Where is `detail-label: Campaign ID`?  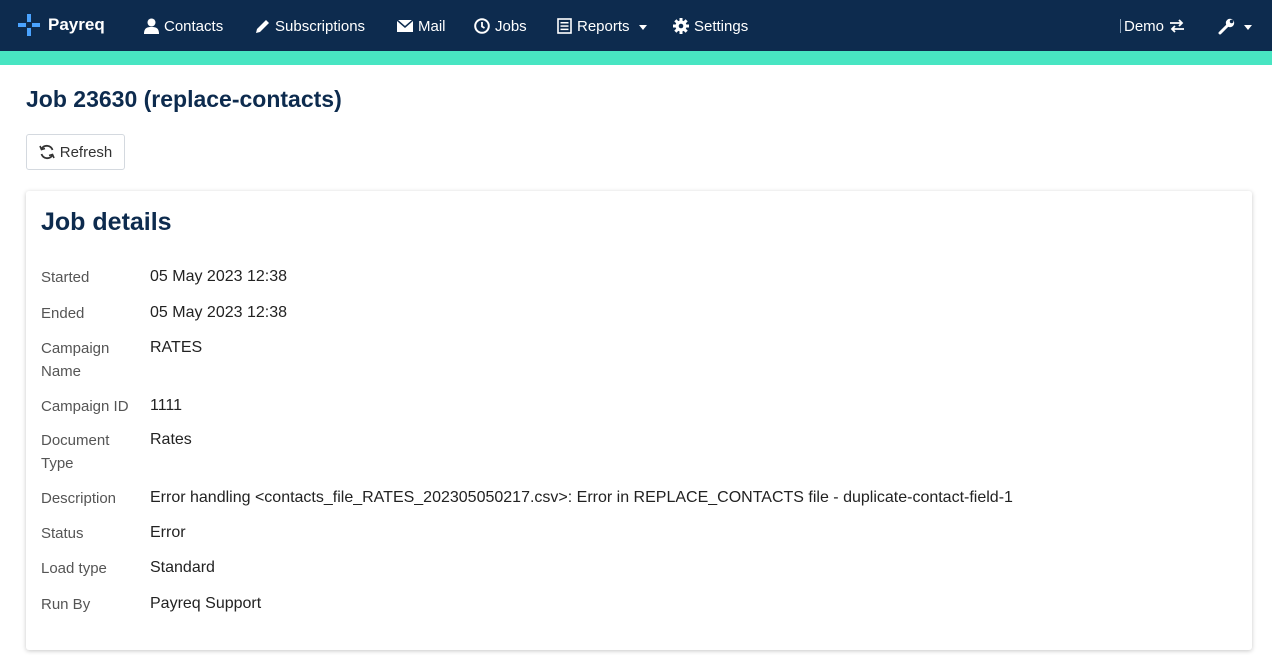 detail-label: Campaign ID is located at coordinates (85, 406).